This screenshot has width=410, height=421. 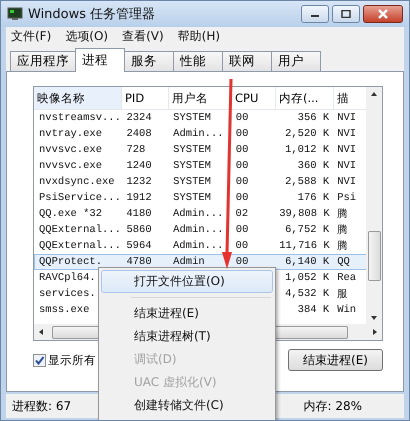 I want to click on menu-item: 结束进程(E), so click(x=187, y=313).